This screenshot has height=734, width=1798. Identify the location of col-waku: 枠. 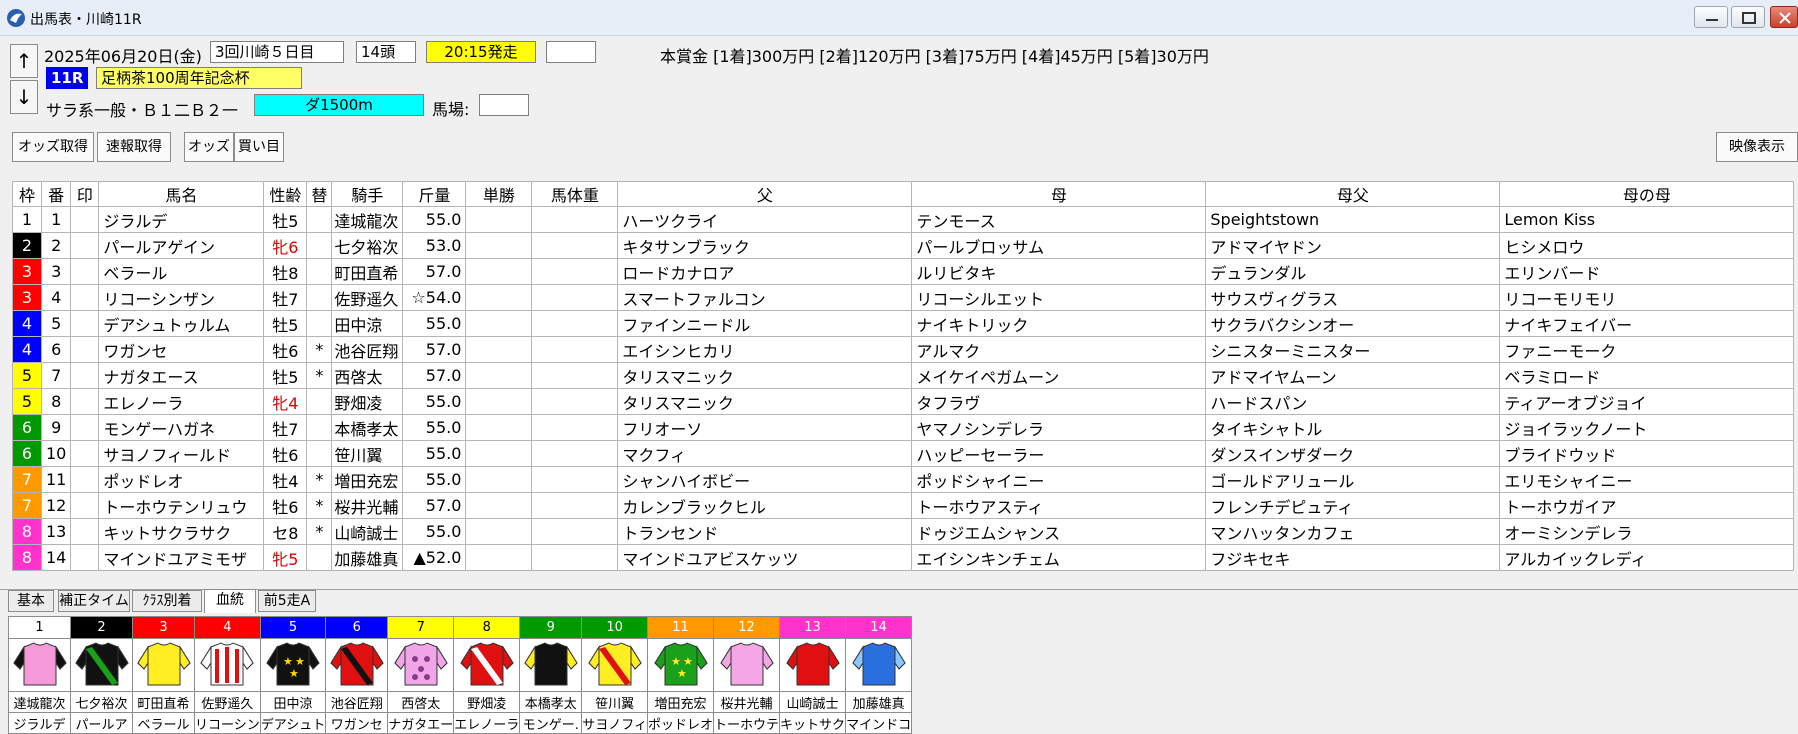
(27, 194).